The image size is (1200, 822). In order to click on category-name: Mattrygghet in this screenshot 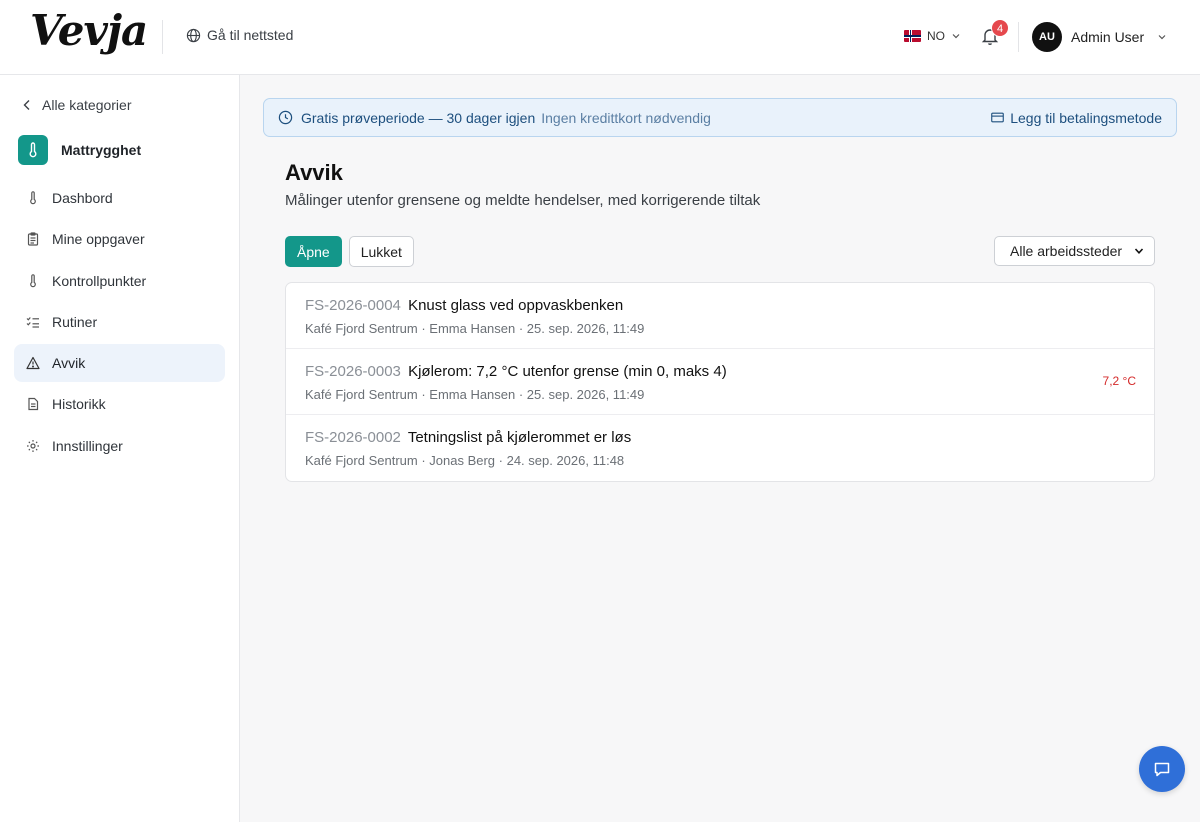, I will do `click(101, 150)`.